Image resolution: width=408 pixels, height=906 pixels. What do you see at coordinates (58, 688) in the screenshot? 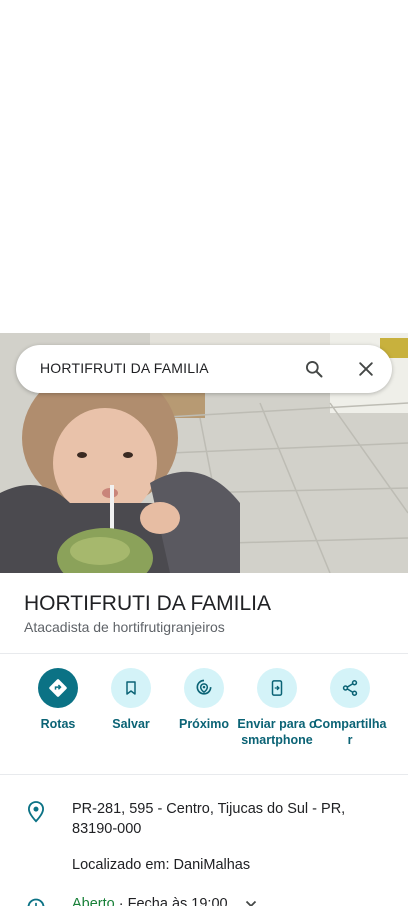
I see `directions-icon` at bounding box center [58, 688].